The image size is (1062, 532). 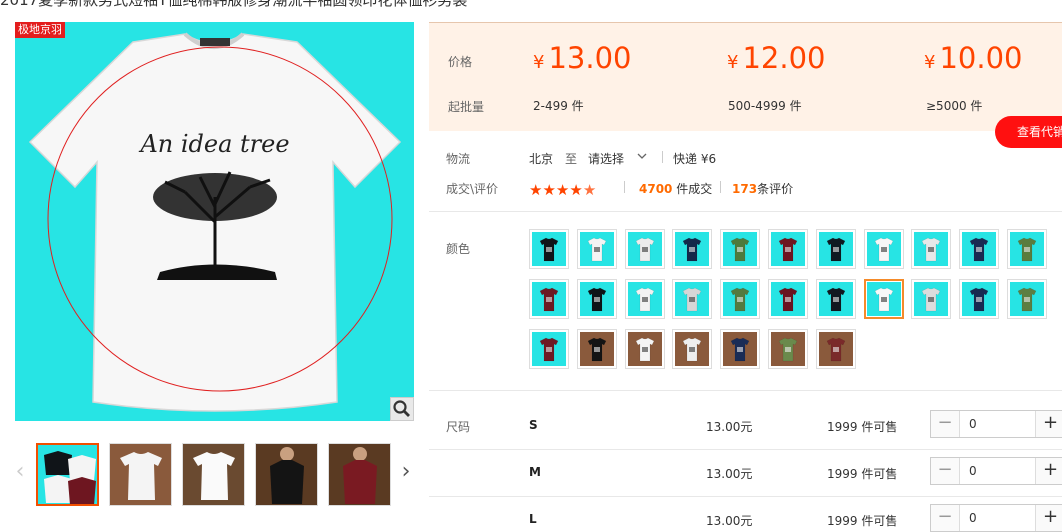 I want to click on size-price-l: 13.00元, so click(x=729, y=521).